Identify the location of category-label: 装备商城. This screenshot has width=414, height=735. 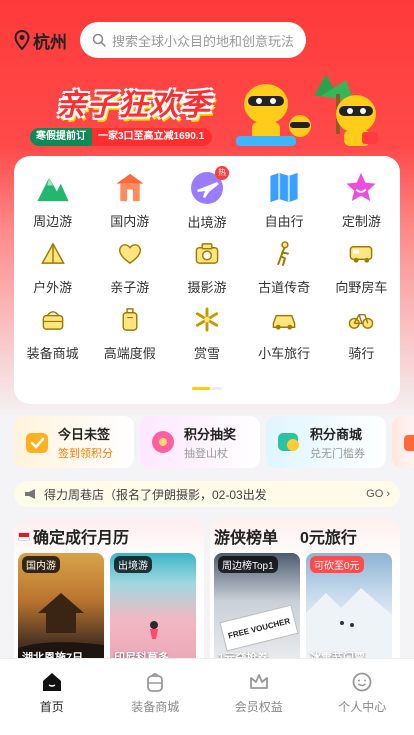
(52, 353).